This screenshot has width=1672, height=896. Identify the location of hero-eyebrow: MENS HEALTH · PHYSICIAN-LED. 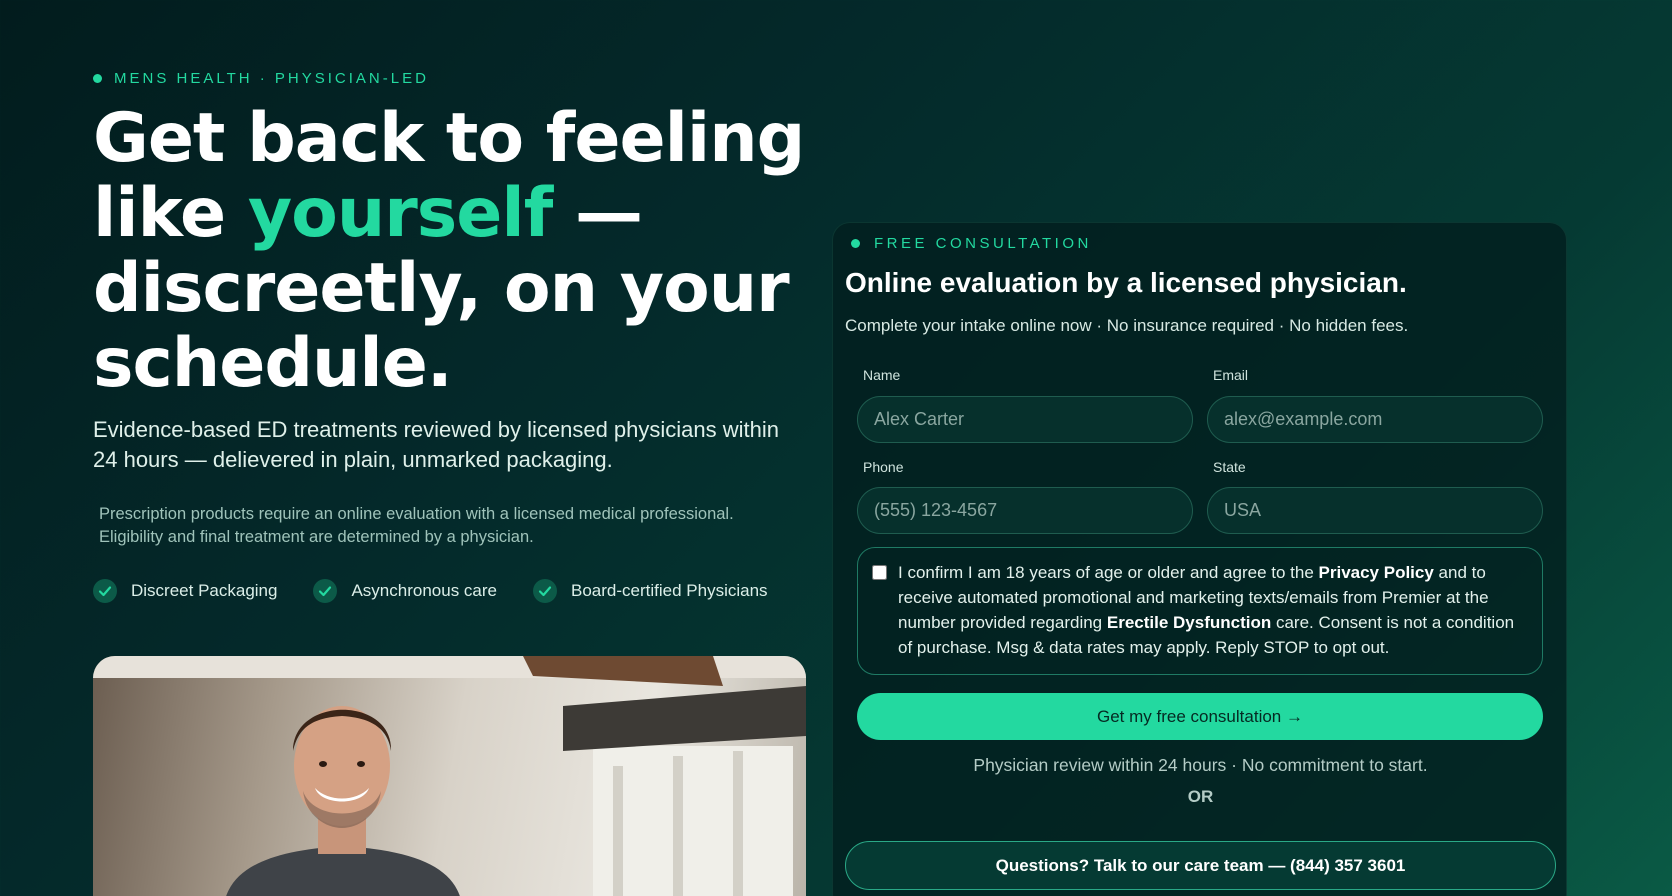
(453, 78).